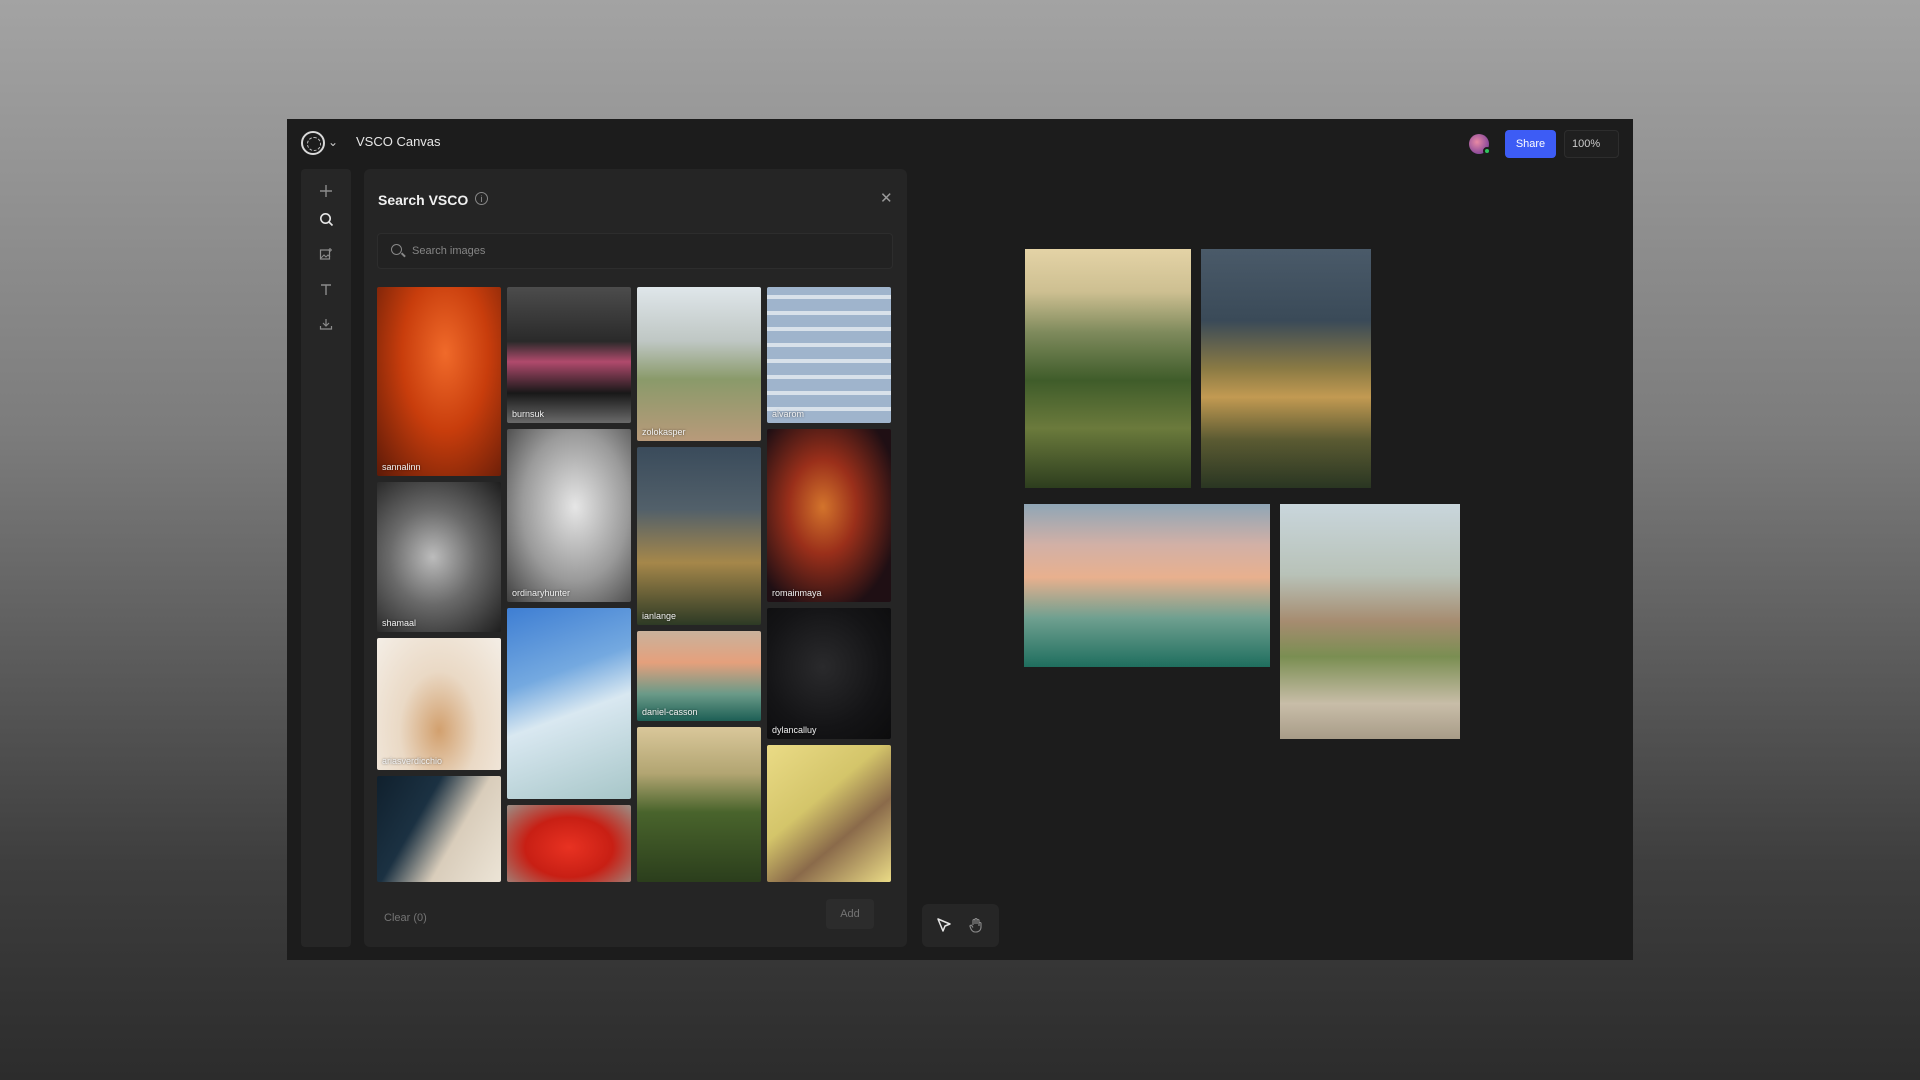  What do you see at coordinates (401, 467) in the screenshot?
I see `result-username: sannalinn` at bounding box center [401, 467].